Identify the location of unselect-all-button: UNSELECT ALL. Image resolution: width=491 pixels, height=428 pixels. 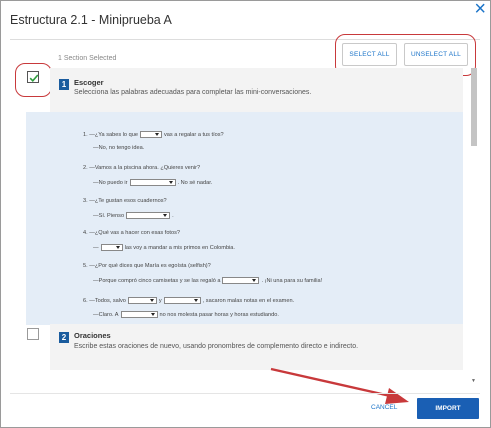
(436, 54).